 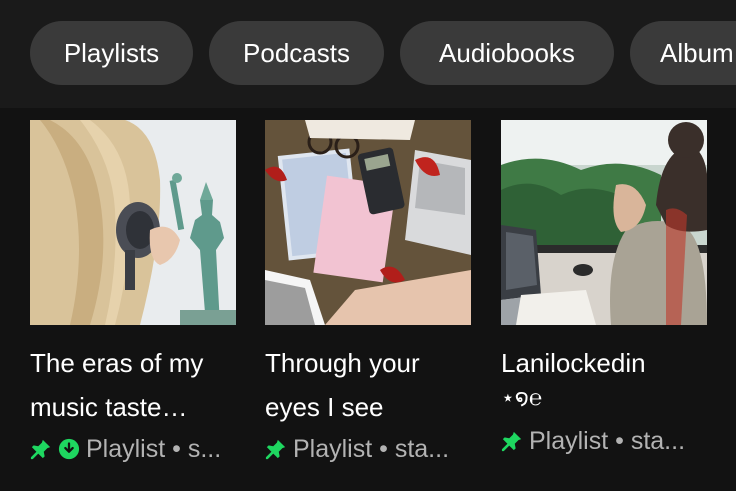 What do you see at coordinates (111, 53) in the screenshot?
I see `filter-chip-playlists: Playlists` at bounding box center [111, 53].